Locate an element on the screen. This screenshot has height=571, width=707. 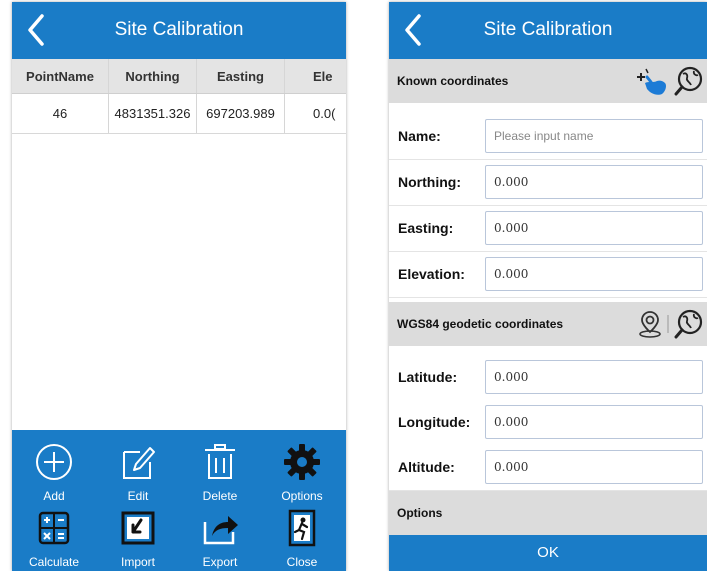
elevation-label: Elevation: is located at coordinates (431, 274).